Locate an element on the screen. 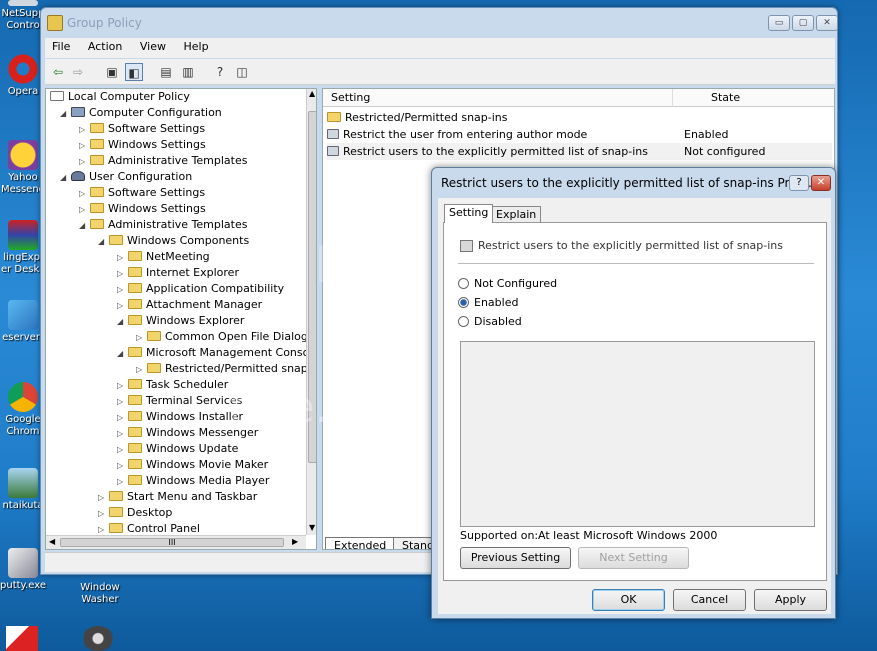  tree-item: ◢ Windows Explorer is located at coordinates (180, 321).